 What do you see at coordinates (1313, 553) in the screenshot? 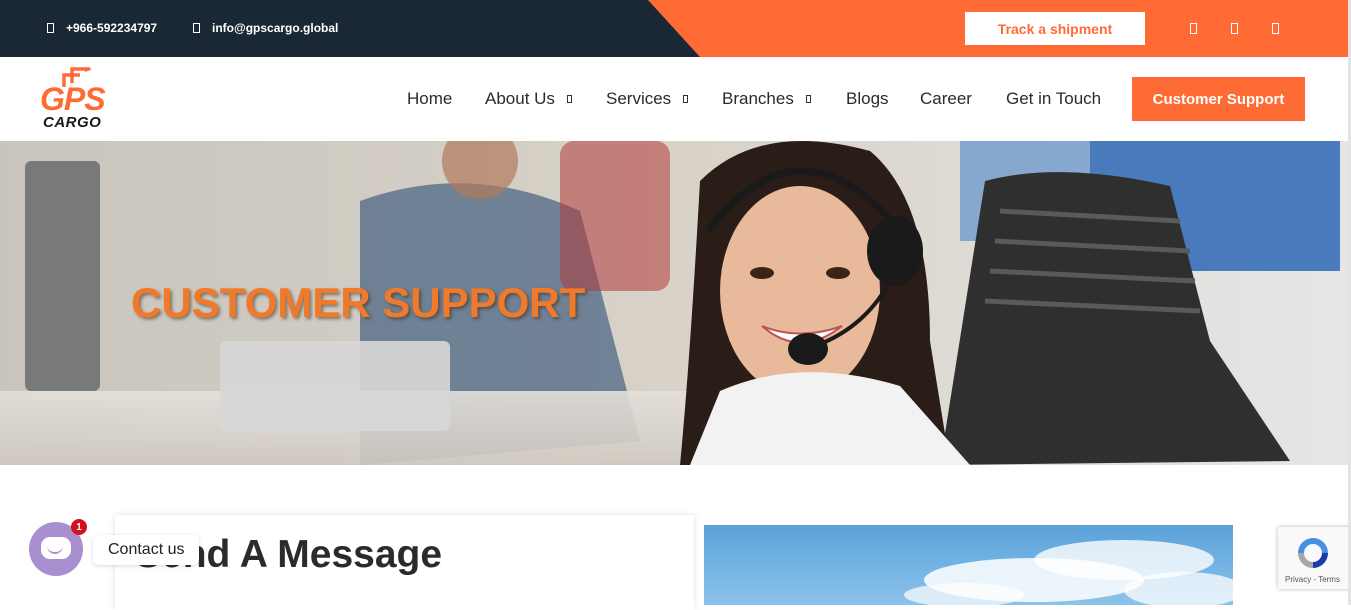
I see `recaptcha-icon` at bounding box center [1313, 553].